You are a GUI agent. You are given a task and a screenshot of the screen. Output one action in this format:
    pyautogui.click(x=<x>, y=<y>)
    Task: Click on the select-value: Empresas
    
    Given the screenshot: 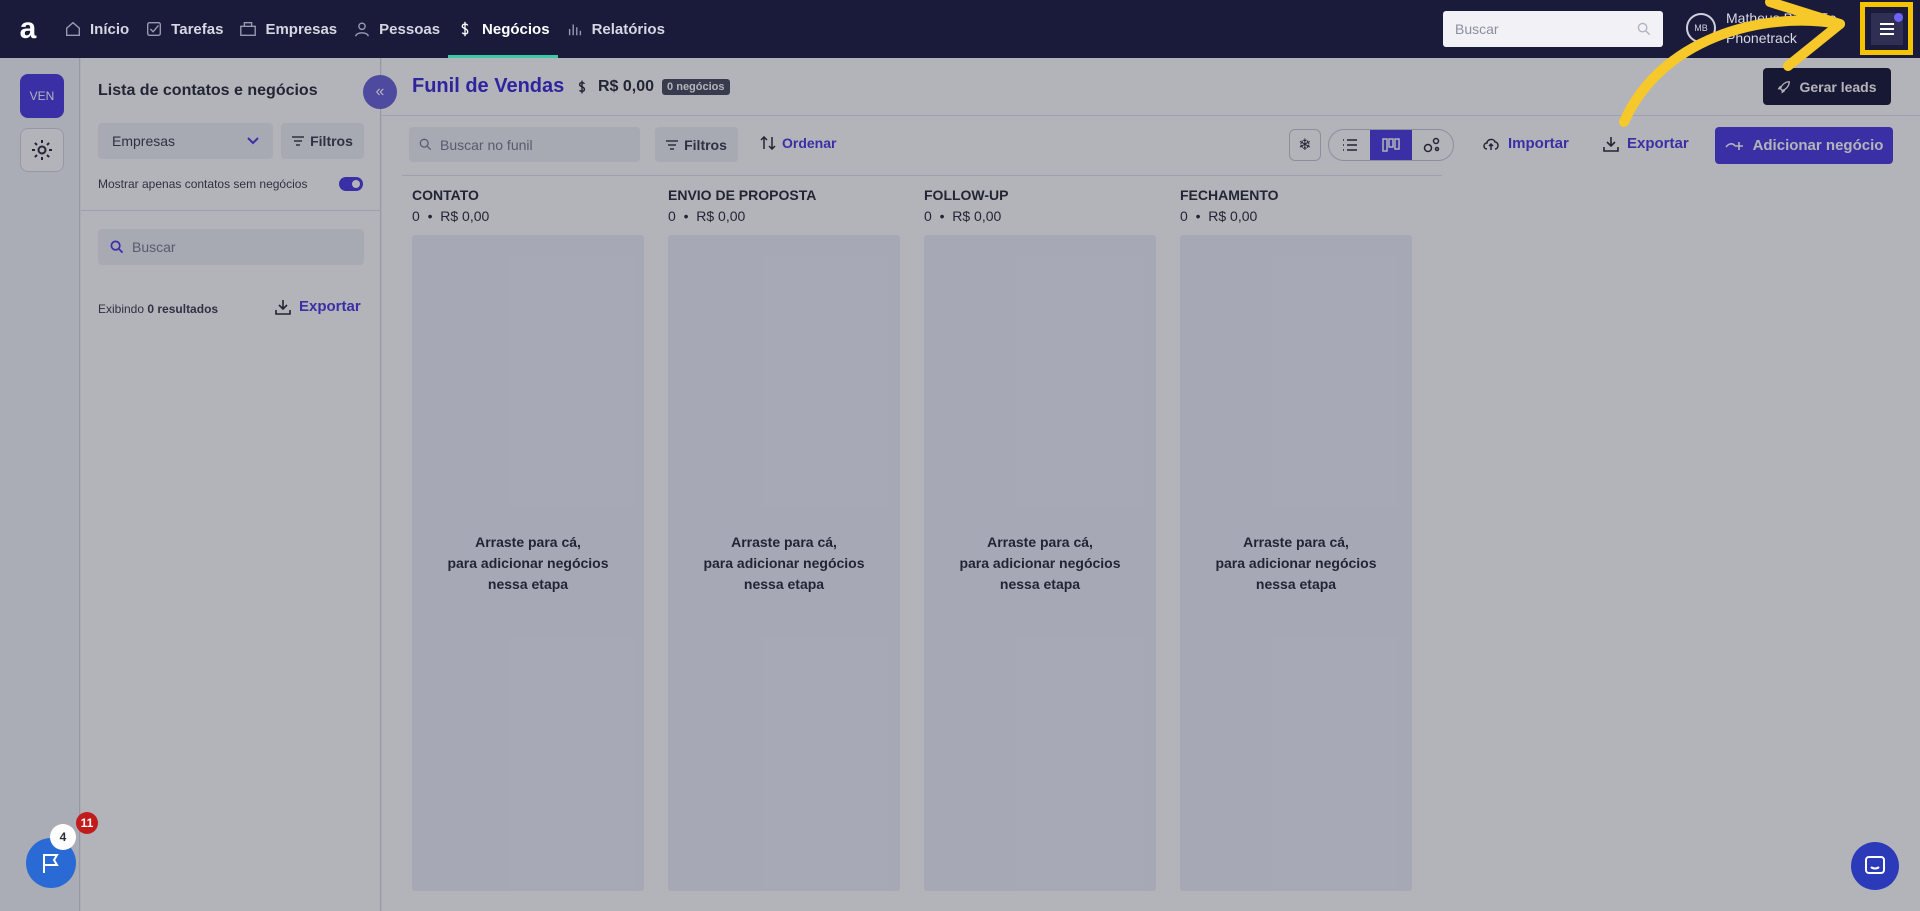 What is the action you would take?
    pyautogui.click(x=144, y=141)
    